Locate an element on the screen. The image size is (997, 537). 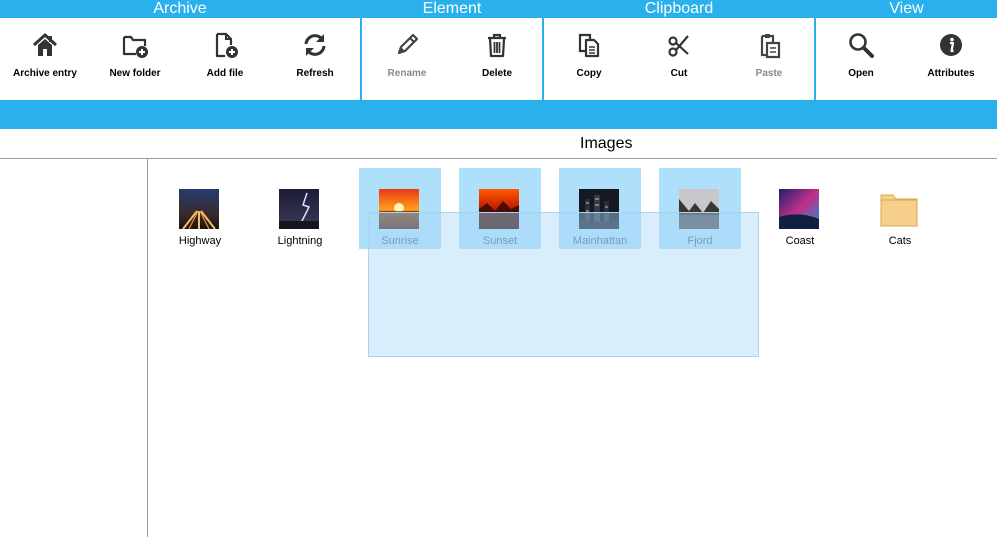
rename-button: Rename is located at coordinates (407, 59).